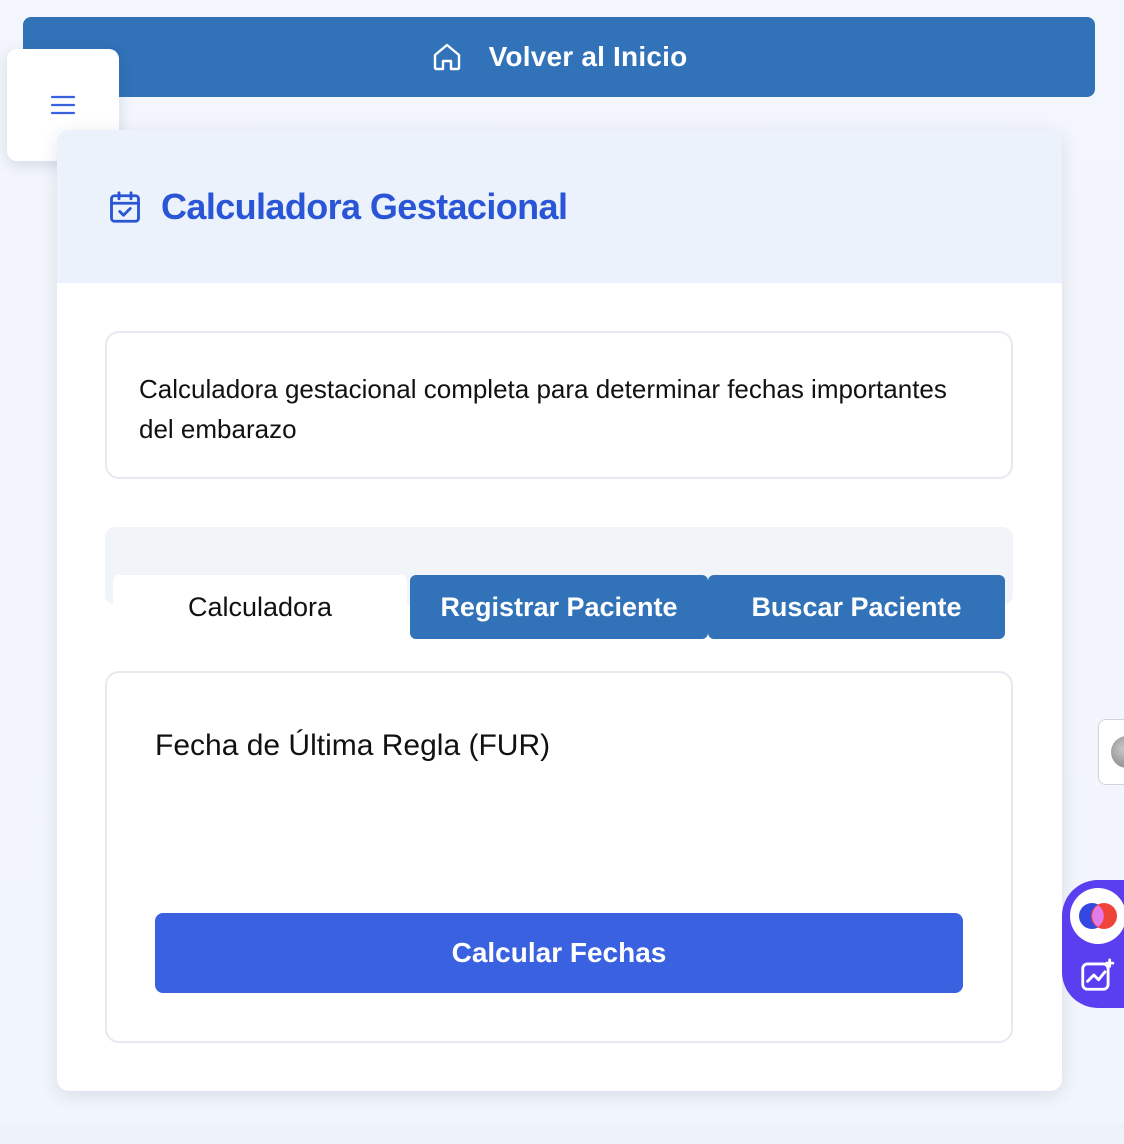 The image size is (1124, 1144). What do you see at coordinates (125, 206) in the screenshot?
I see `calendar-check-icon` at bounding box center [125, 206].